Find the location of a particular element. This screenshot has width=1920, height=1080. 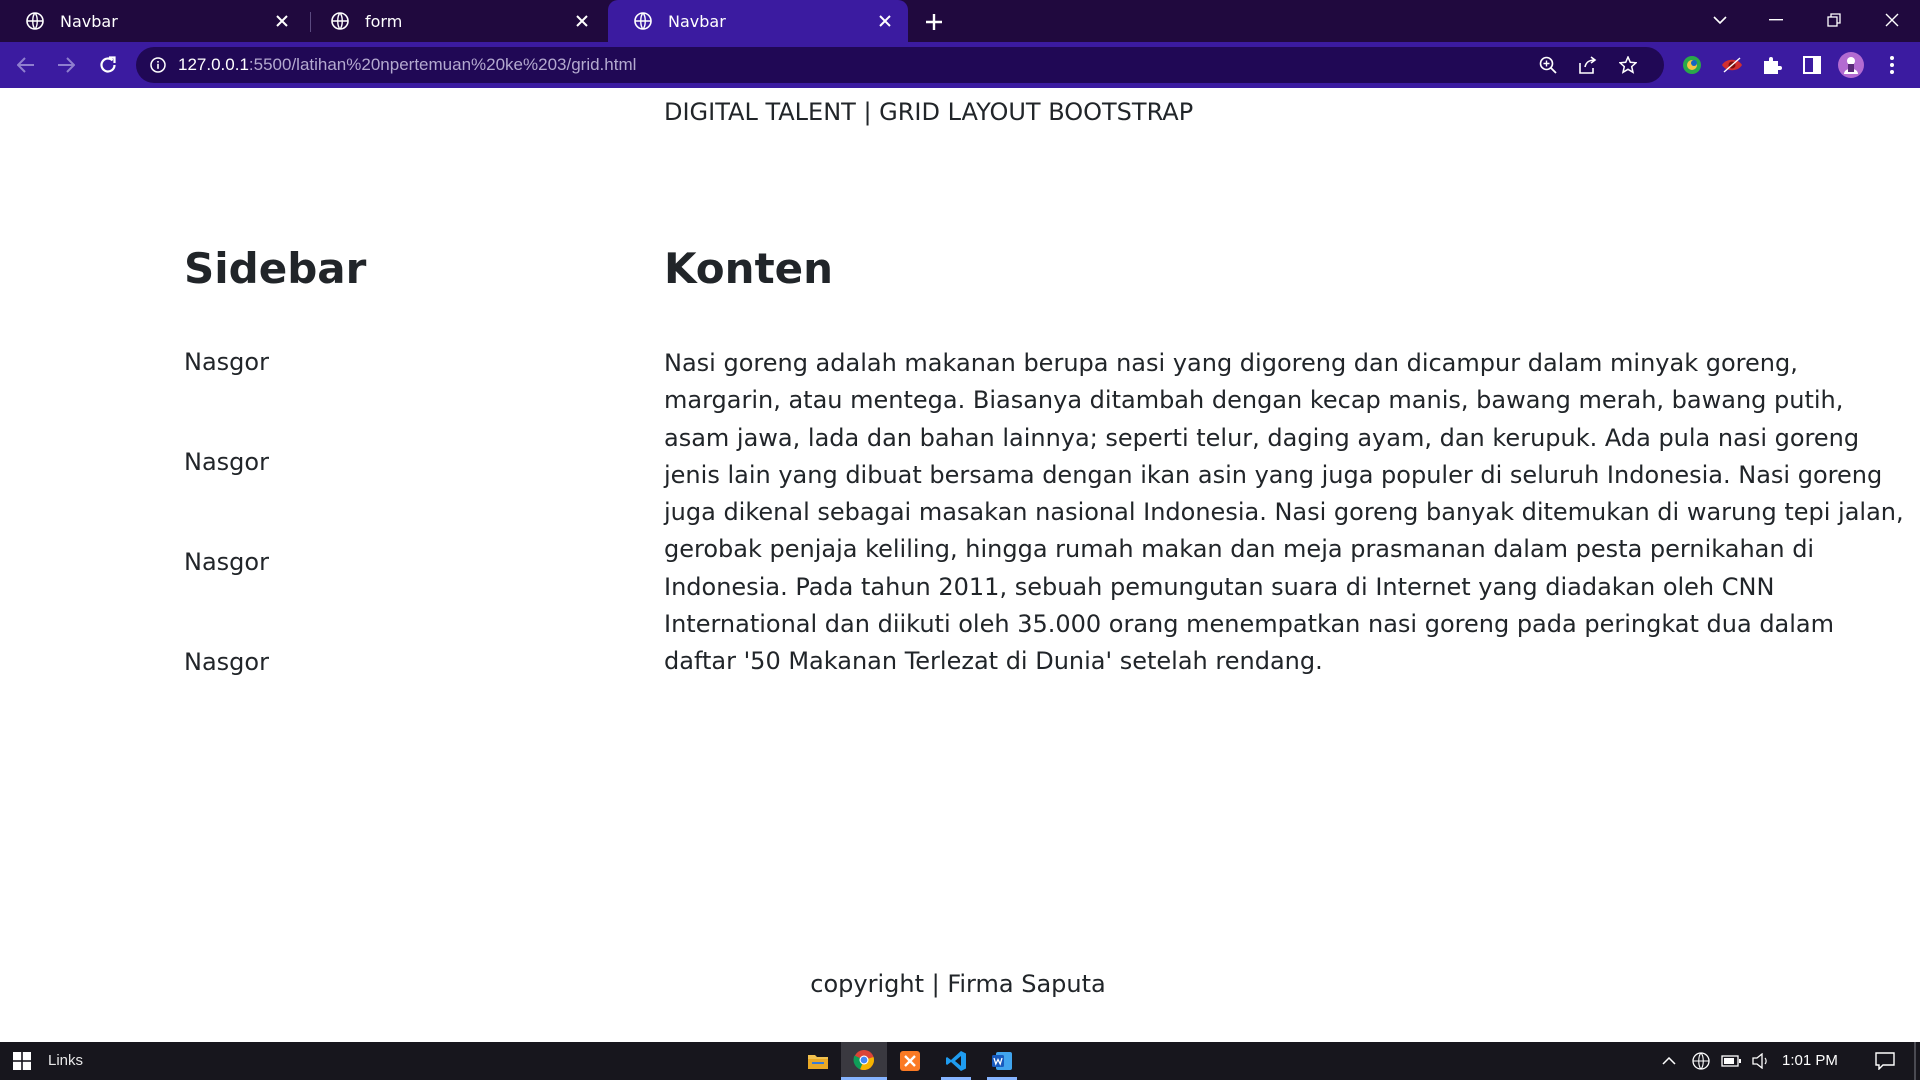

content-heading: Konten is located at coordinates (749, 268).